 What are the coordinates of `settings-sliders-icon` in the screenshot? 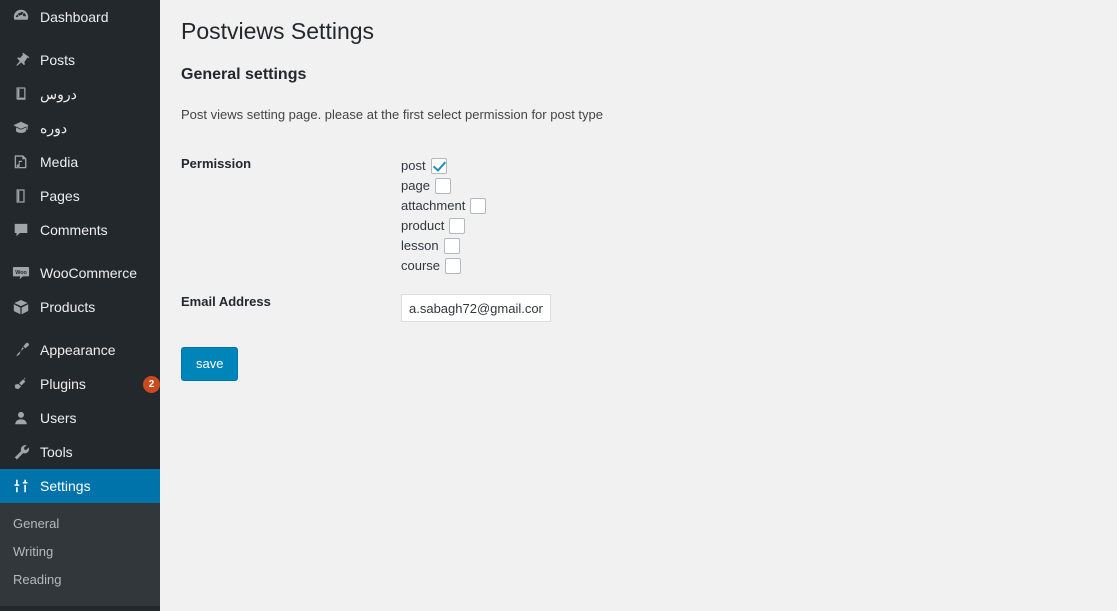 It's located at (21, 486).